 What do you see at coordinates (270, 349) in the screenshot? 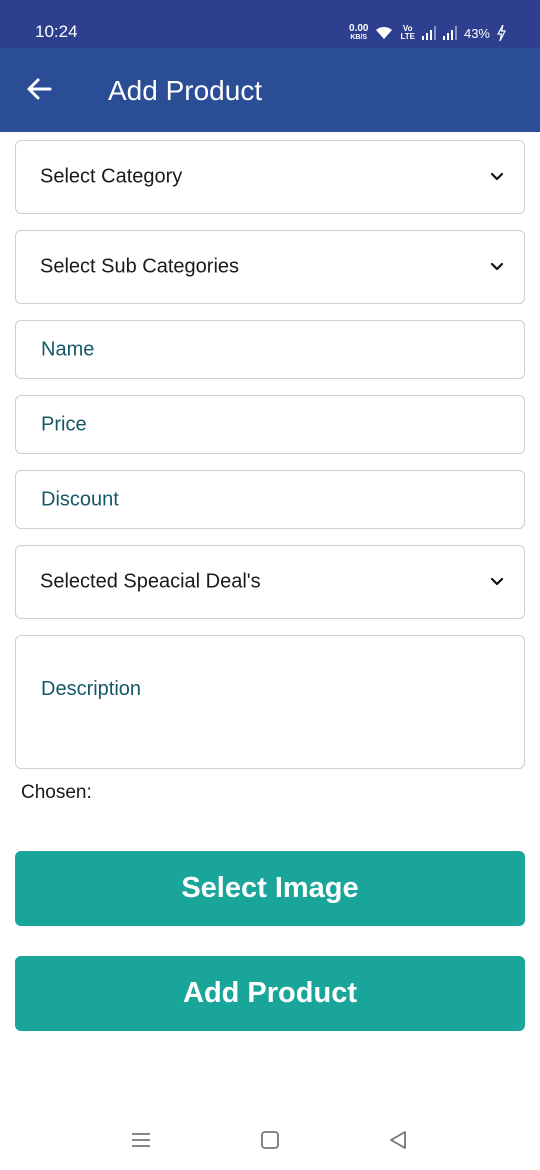
I see `name-input: Name` at bounding box center [270, 349].